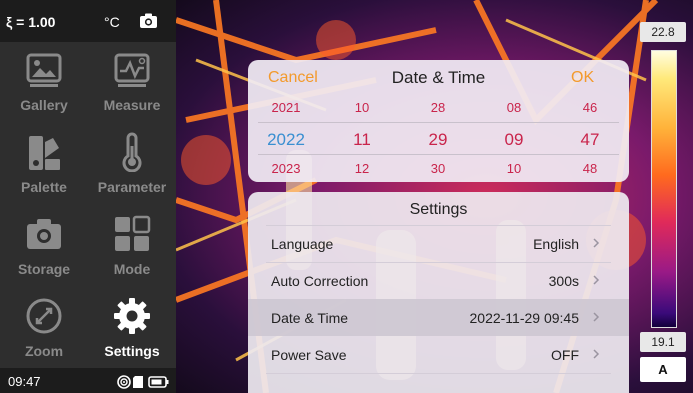  What do you see at coordinates (664, 189) in the screenshot?
I see `color-scale-bar` at bounding box center [664, 189].